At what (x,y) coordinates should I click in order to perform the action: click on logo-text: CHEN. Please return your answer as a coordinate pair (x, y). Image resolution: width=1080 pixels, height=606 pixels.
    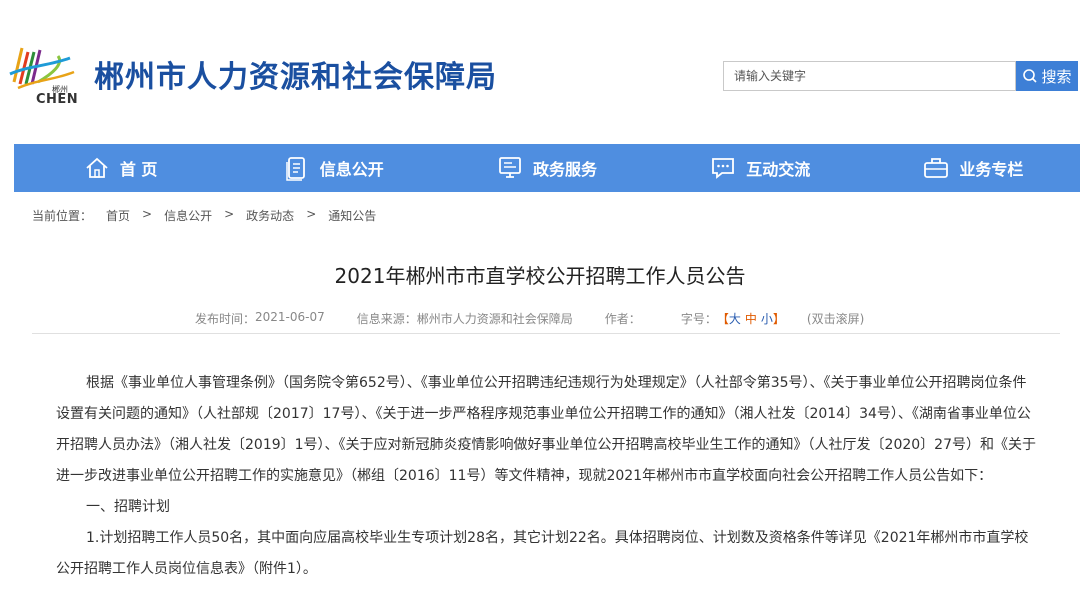
    Looking at the image, I should click on (57, 99).